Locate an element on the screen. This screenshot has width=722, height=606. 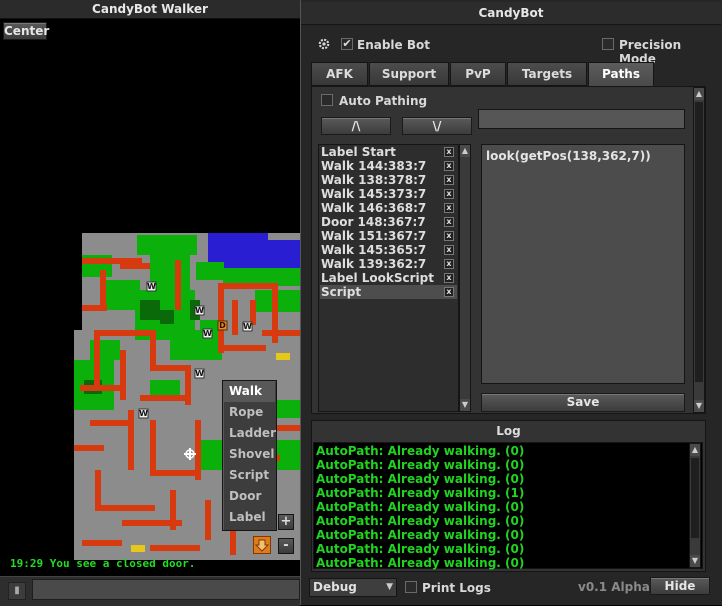
move-down-button: \/ is located at coordinates (437, 126).